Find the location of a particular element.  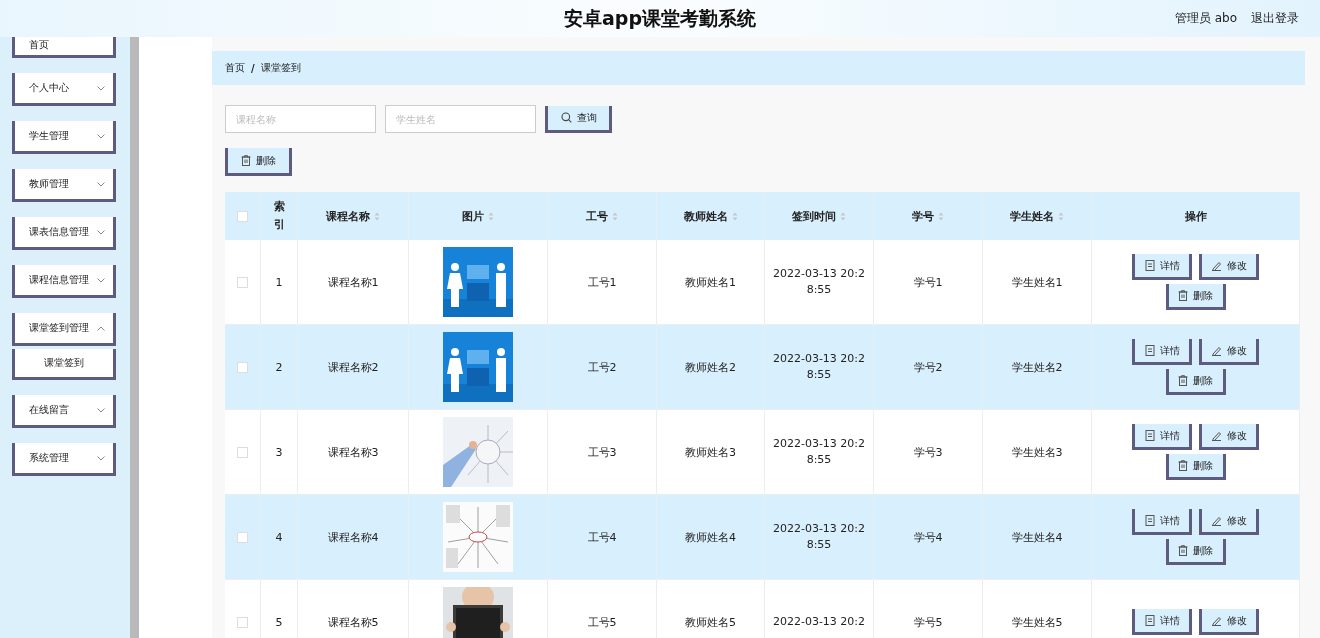

menu-item: 教师管理 is located at coordinates (64, 185).